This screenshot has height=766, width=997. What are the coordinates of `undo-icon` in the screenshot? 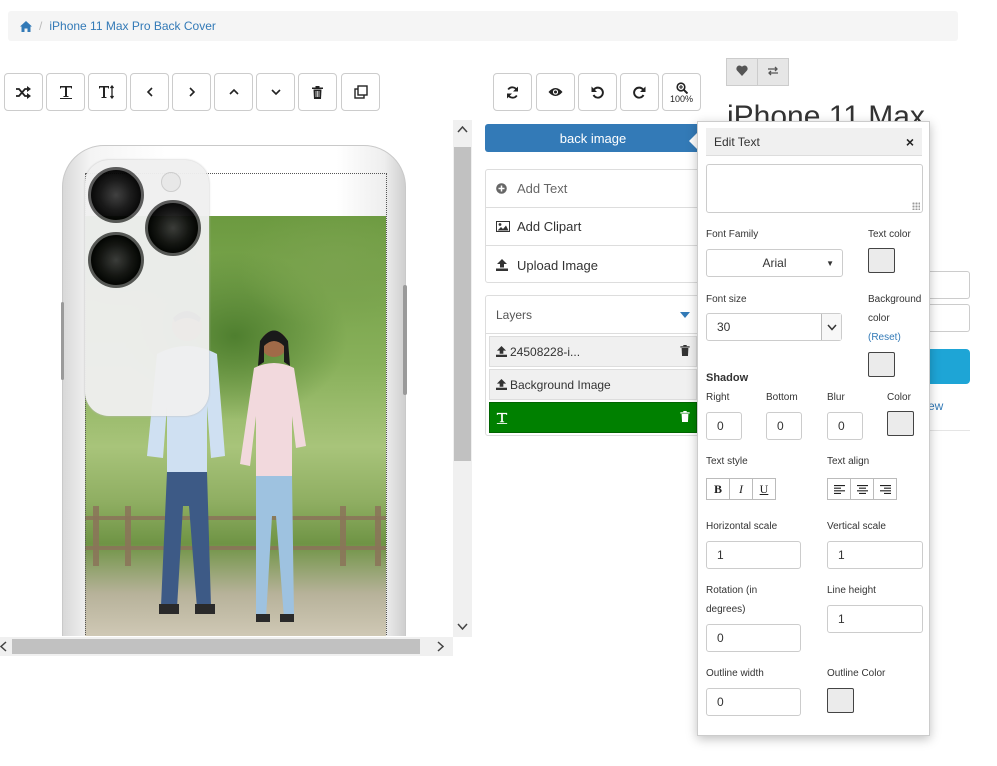 It's located at (597, 92).